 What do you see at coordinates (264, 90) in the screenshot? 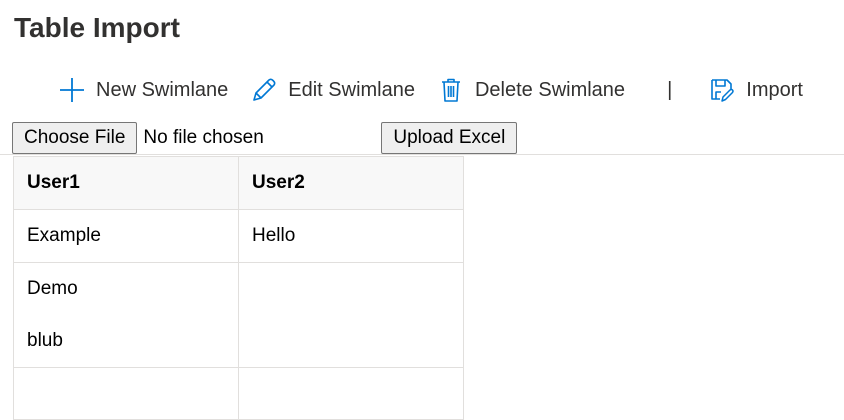
I see `pencil-icon` at bounding box center [264, 90].